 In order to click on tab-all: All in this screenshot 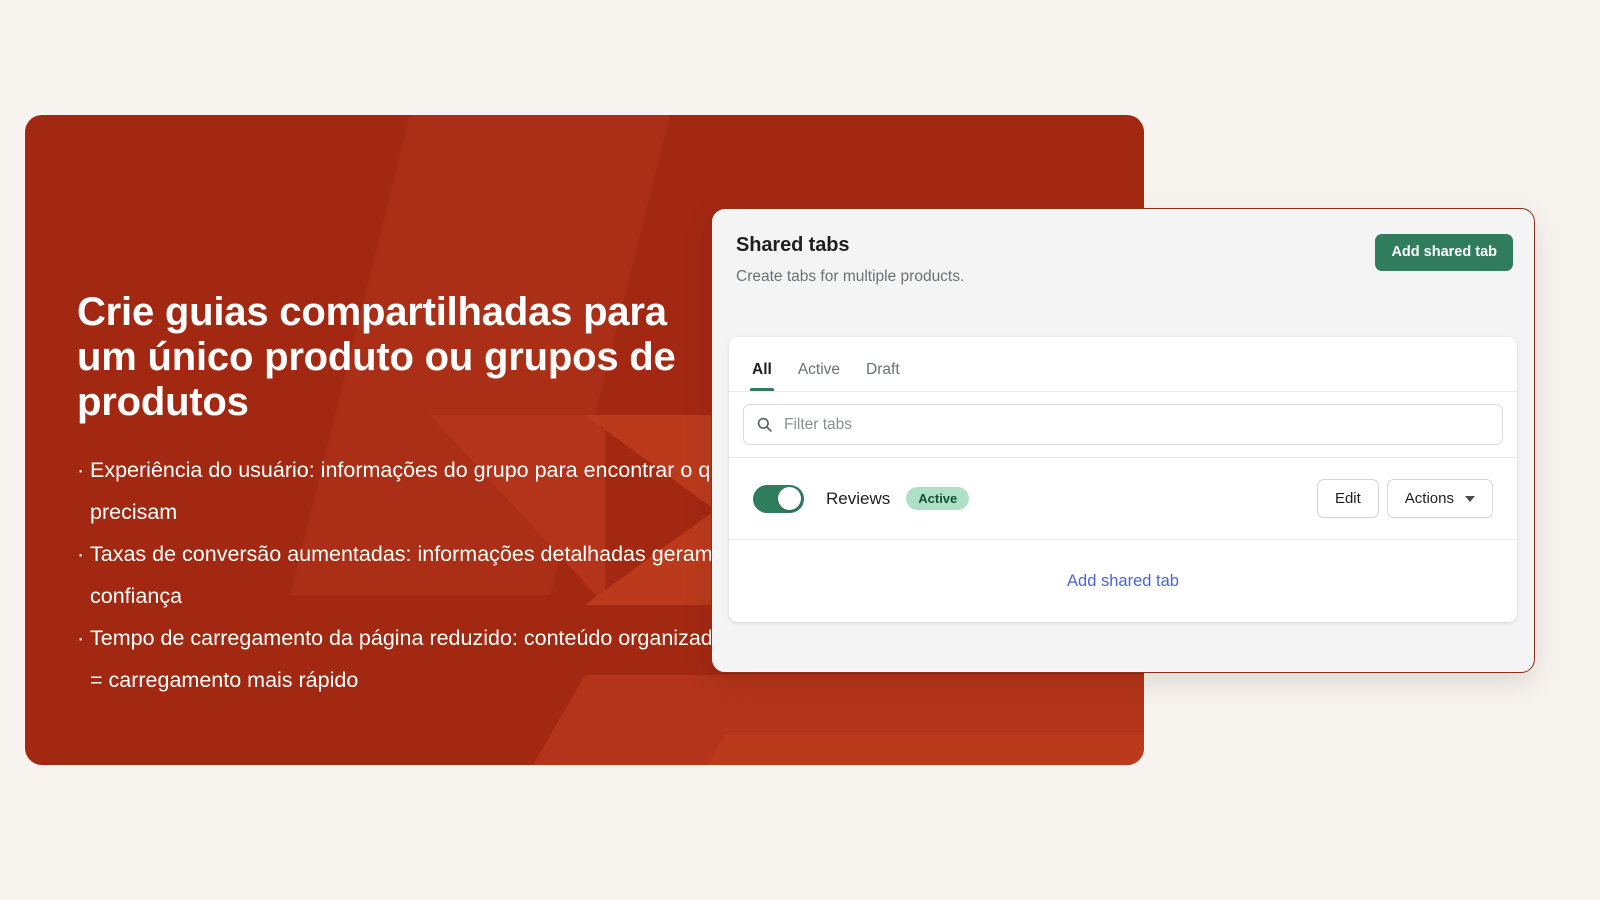, I will do `click(762, 376)`.